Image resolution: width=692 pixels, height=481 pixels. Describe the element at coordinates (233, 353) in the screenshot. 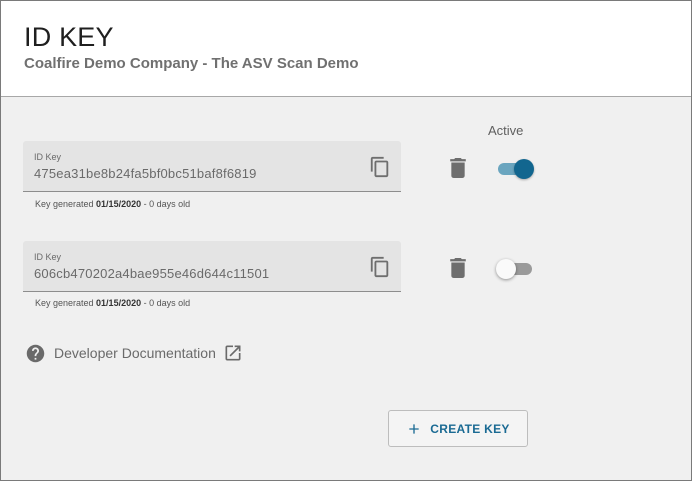

I see `open-in-new-icon` at that location.